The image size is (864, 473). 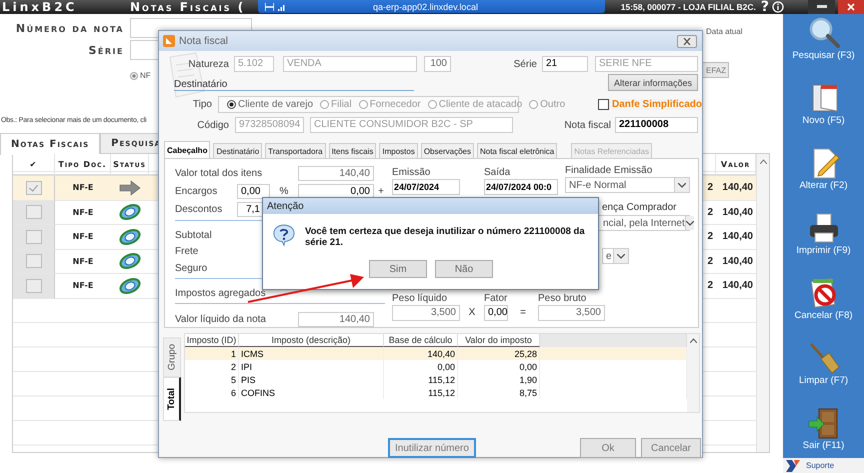 I want to click on dropdown: NF-e Normal, so click(x=627, y=185).